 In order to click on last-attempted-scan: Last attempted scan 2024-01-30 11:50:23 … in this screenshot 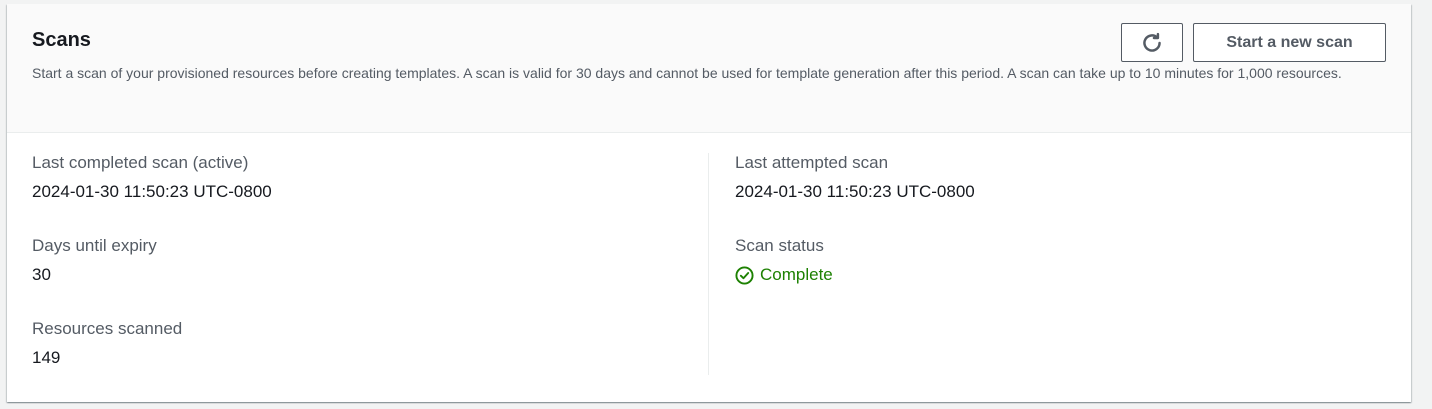, I will do `click(855, 192)`.